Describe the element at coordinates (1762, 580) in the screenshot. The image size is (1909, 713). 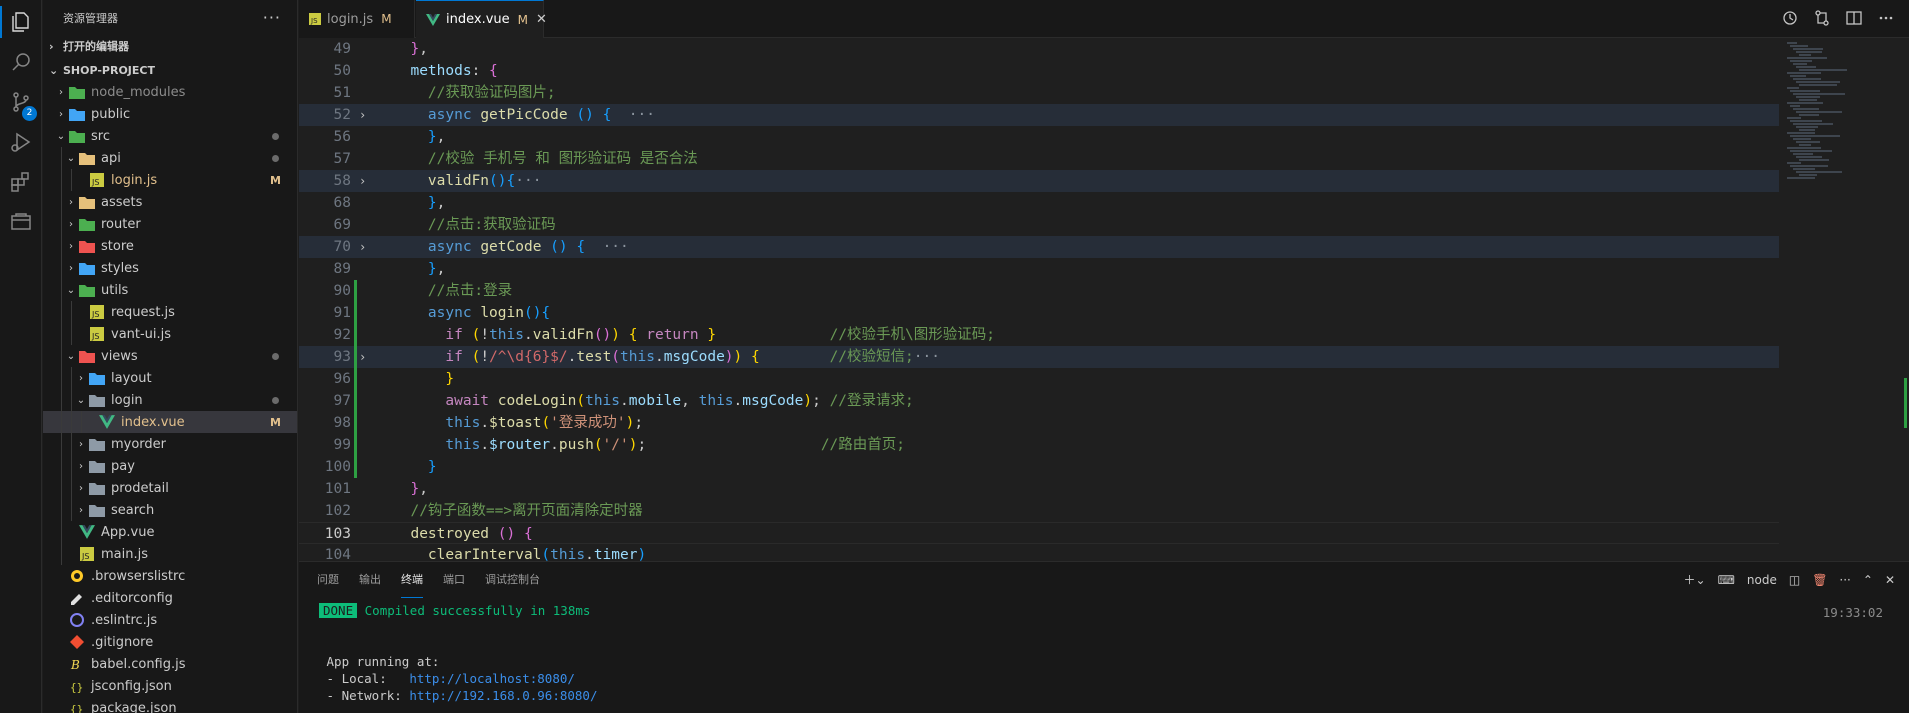
I see `terminal-shell-name: node` at that location.